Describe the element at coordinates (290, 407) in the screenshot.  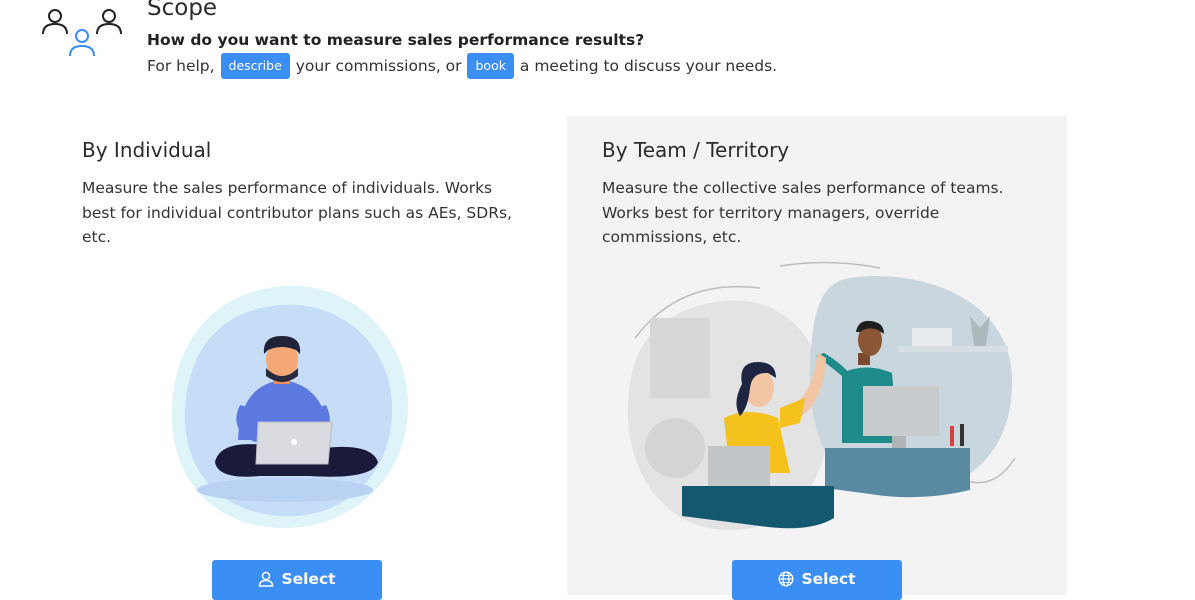
I see `individual-illustration` at that location.